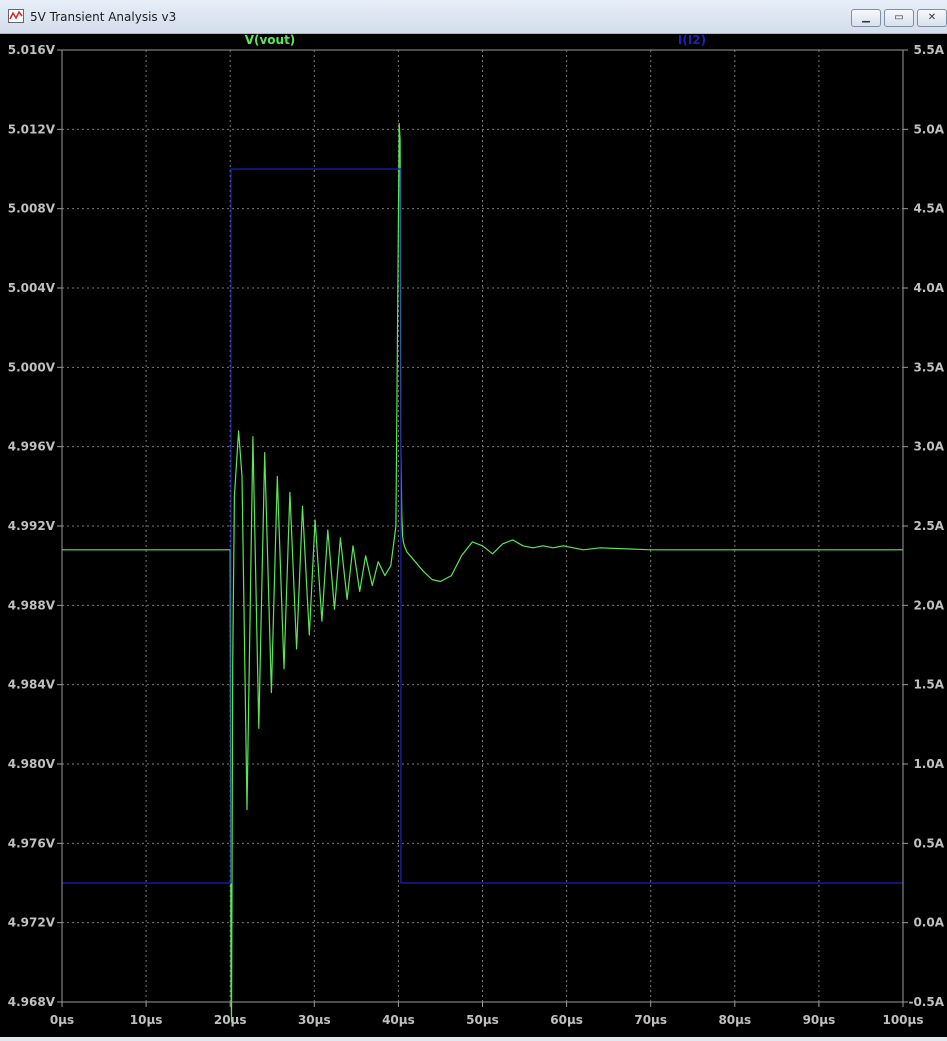 This screenshot has height=1041, width=947. I want to click on waveform-app-icon, so click(16, 16).